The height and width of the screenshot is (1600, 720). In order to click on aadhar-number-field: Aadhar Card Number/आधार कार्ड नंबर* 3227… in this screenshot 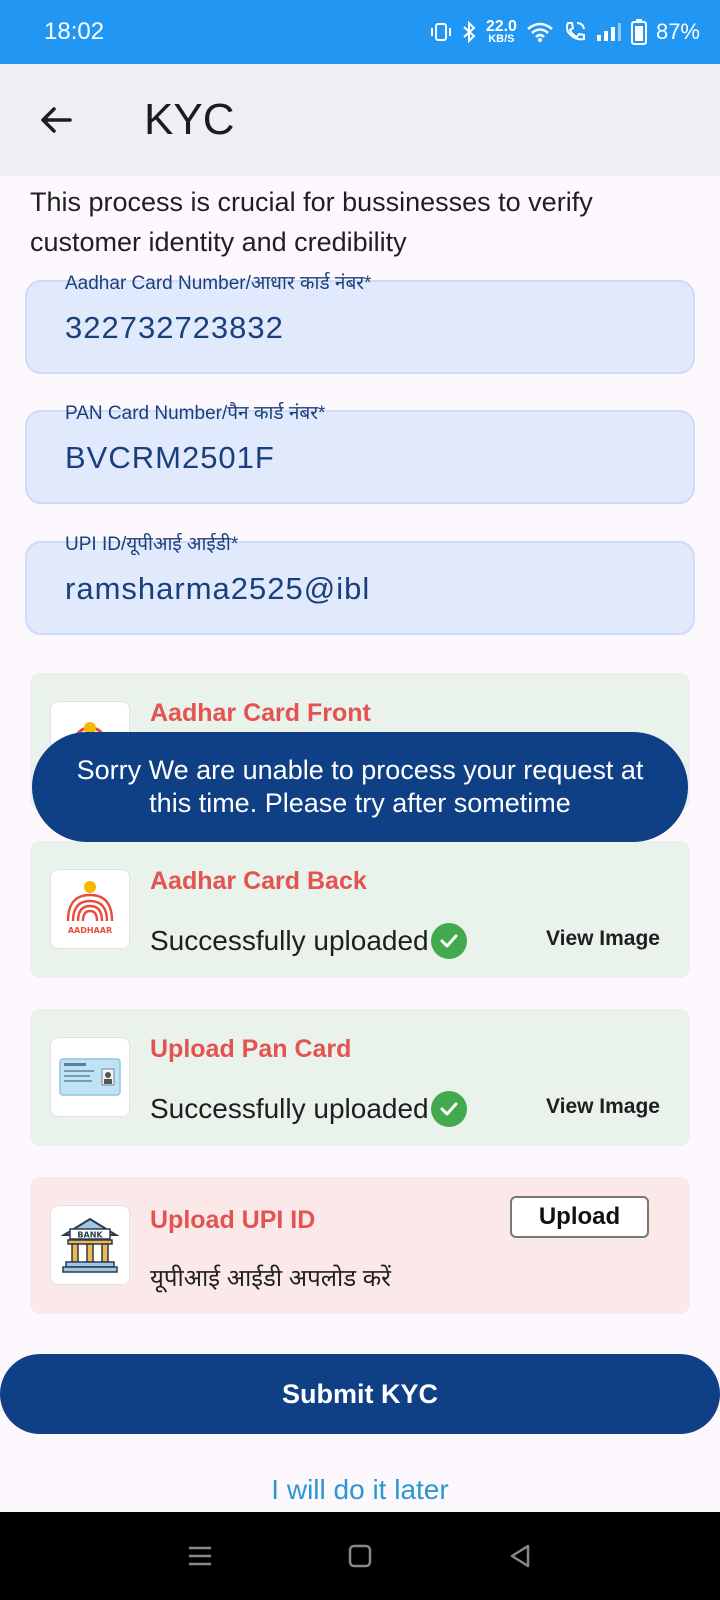, I will do `click(360, 323)`.